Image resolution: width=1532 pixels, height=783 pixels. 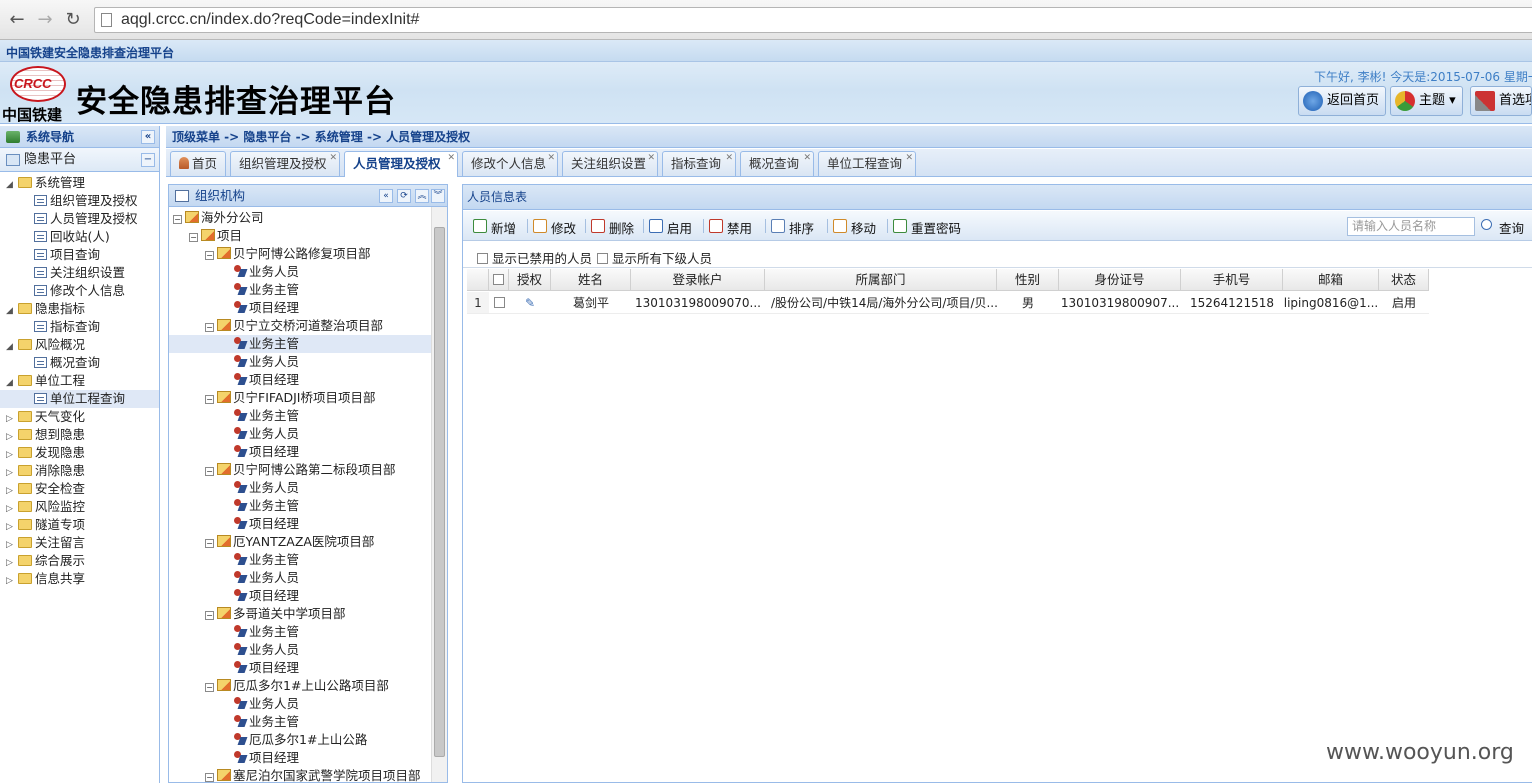 I want to click on nav-folder: ▷ 发现隐患, so click(x=79, y=453).